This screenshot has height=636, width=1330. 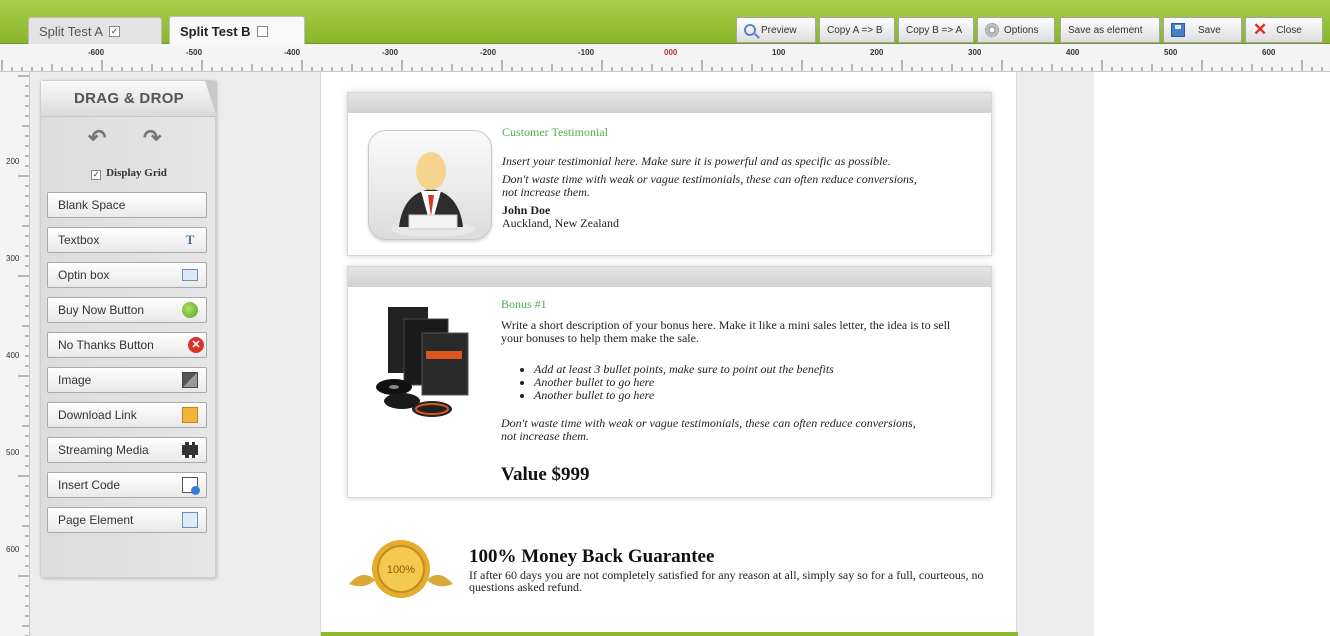 What do you see at coordinates (586, 52) in the screenshot?
I see `ruler-label: -100` at bounding box center [586, 52].